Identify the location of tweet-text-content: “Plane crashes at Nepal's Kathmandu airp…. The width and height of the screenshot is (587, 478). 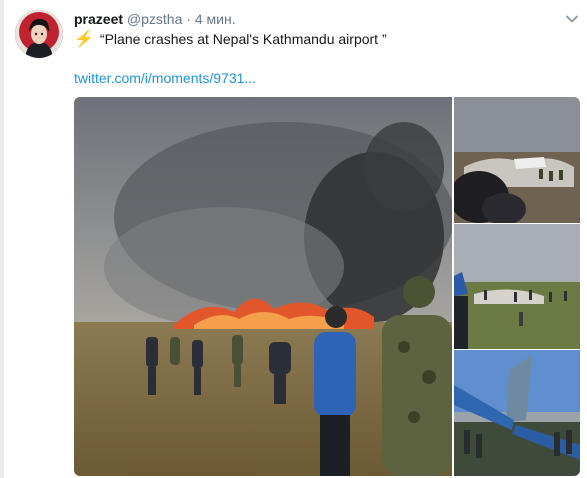
(243, 39).